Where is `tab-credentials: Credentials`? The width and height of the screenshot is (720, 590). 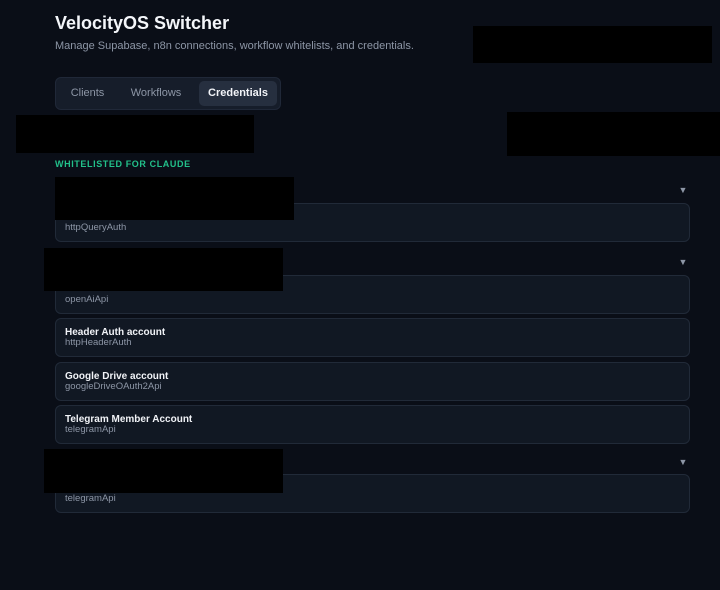 tab-credentials: Credentials is located at coordinates (238, 93).